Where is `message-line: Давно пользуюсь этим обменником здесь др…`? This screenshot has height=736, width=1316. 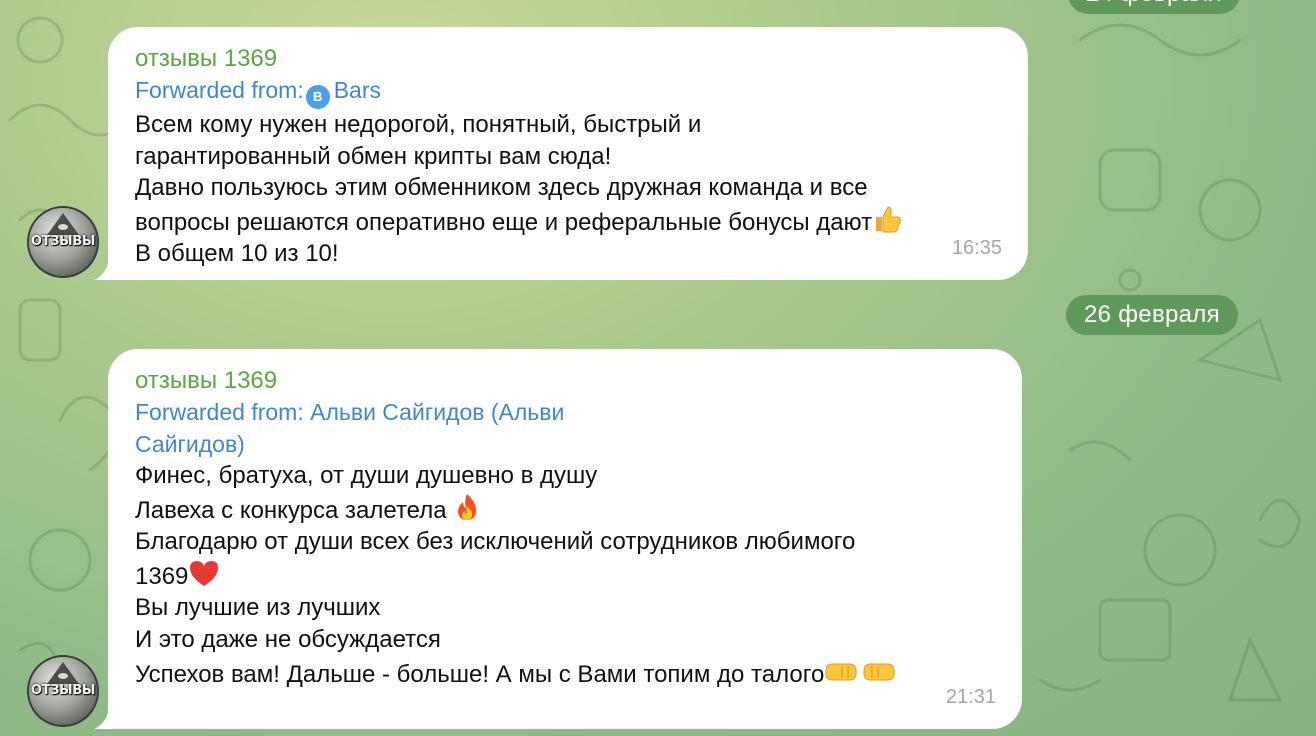 message-line: Давно пользуюсь этим обменником здесь др… is located at coordinates (501, 188).